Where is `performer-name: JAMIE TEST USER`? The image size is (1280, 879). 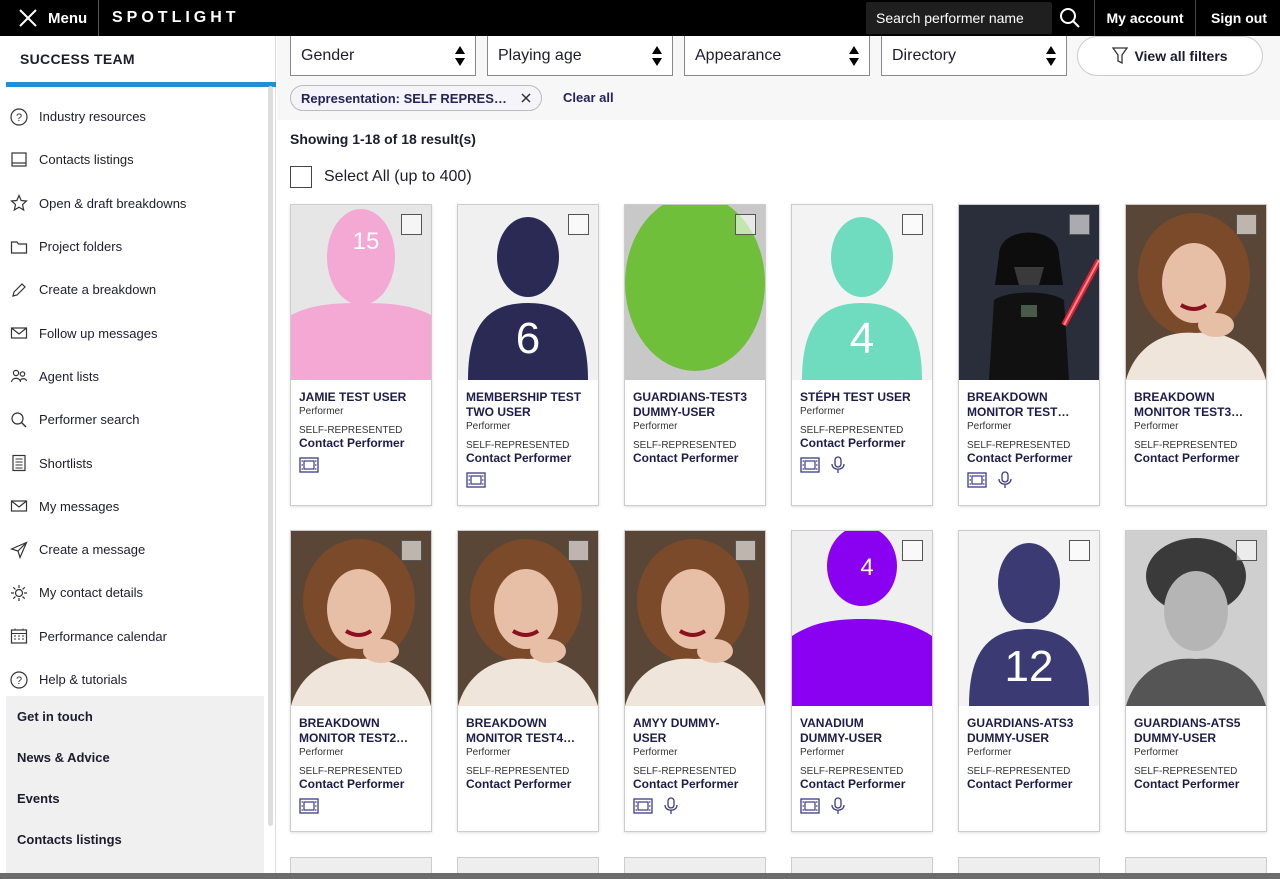
performer-name: JAMIE TEST USER is located at coordinates (362, 397).